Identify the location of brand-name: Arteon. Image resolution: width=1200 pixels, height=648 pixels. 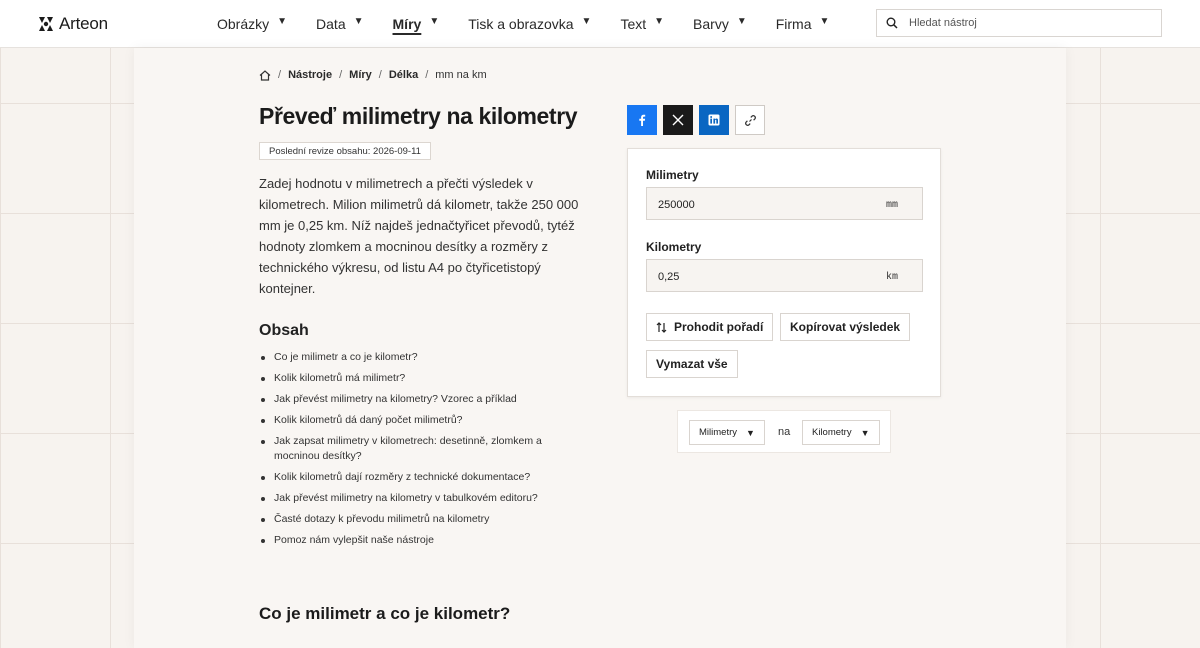
(83, 23).